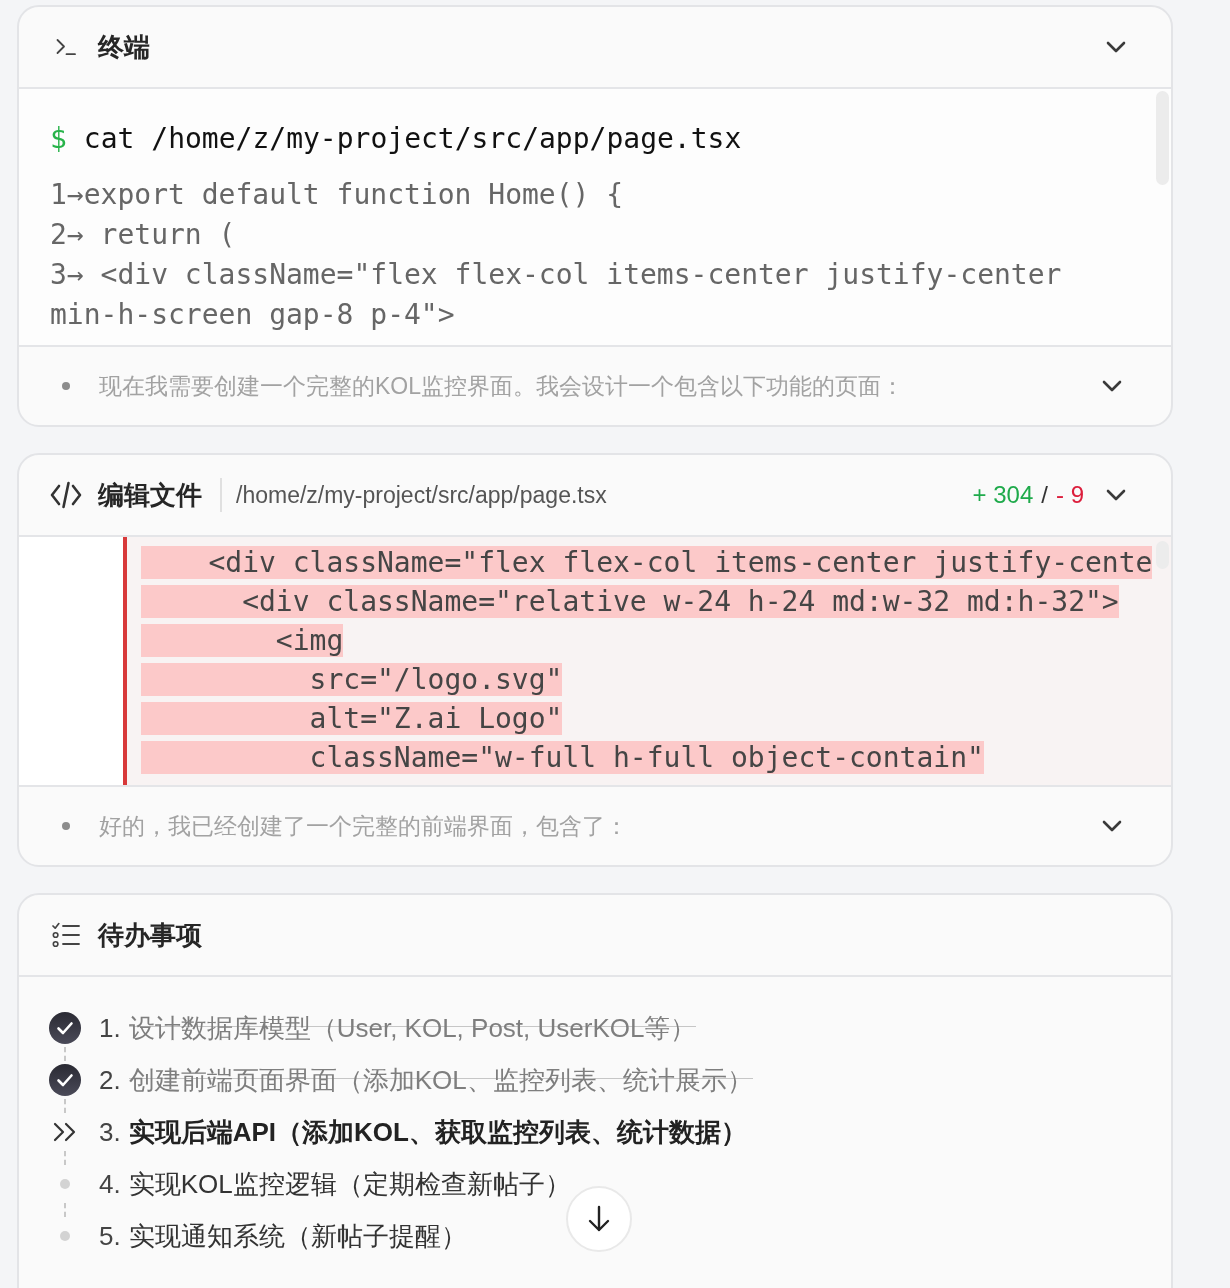 The height and width of the screenshot is (1288, 1230). What do you see at coordinates (412, 139) in the screenshot?
I see `command-text: cat /home/z/my-project/src/app/page.tsx` at bounding box center [412, 139].